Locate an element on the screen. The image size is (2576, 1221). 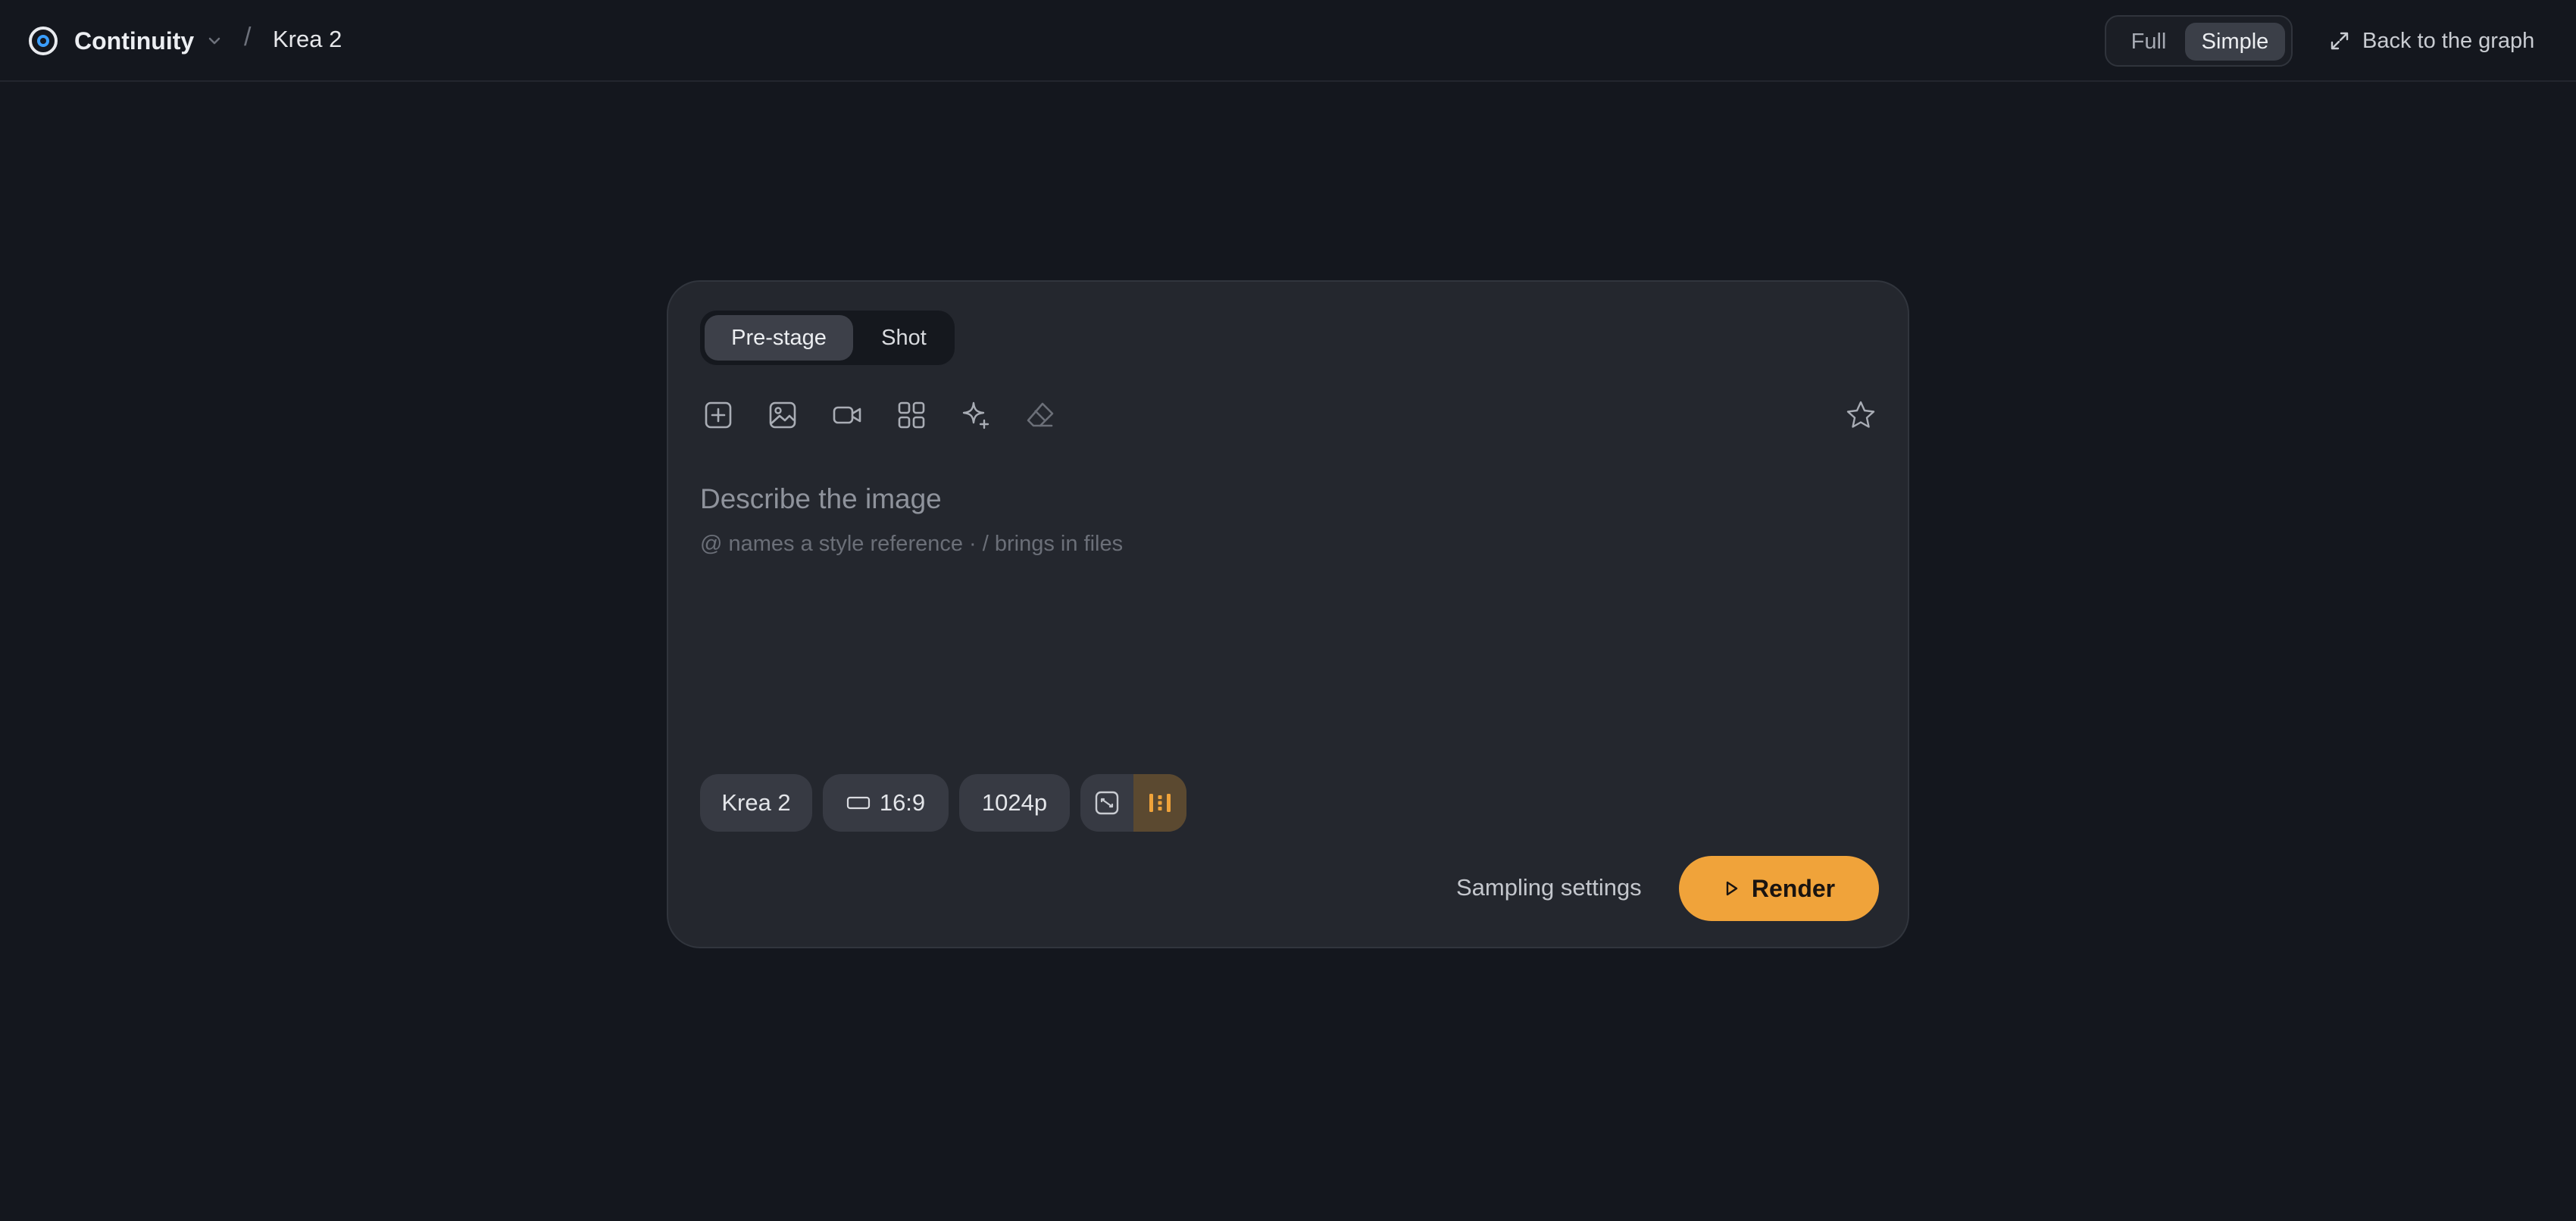
app-name: Continuity is located at coordinates (134, 41).